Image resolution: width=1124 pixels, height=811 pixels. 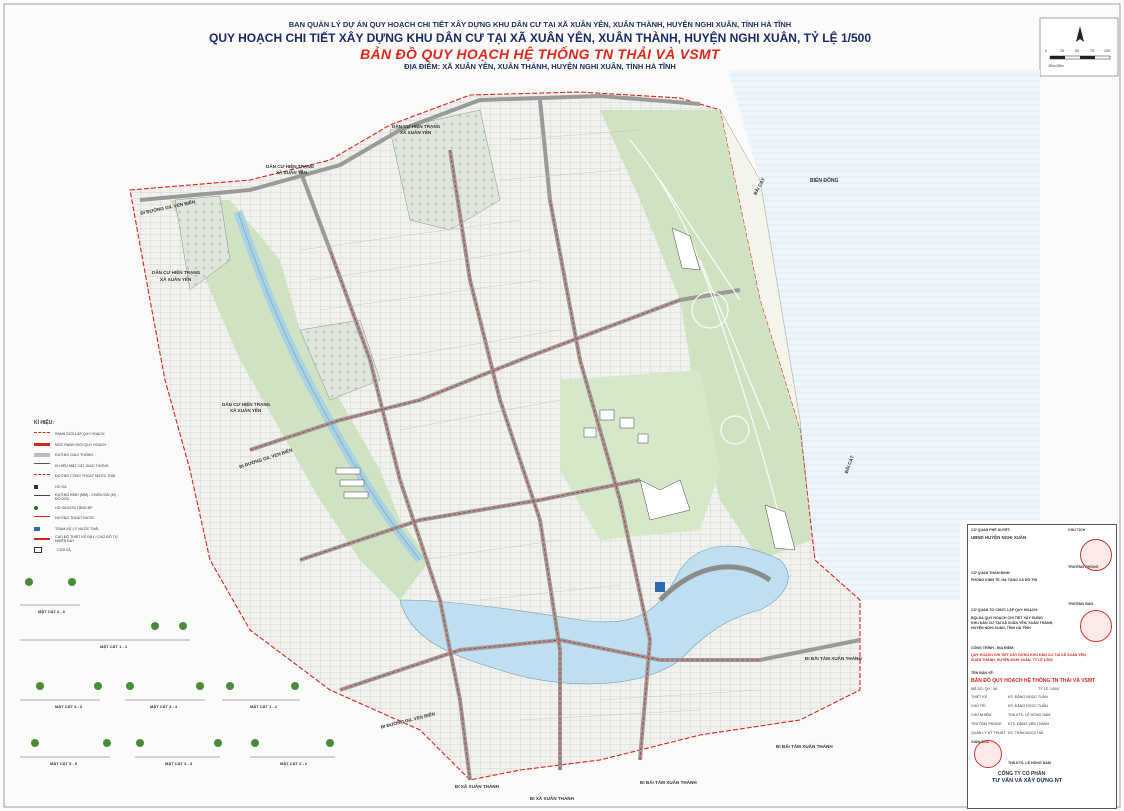 I want to click on legend-item: KÍ HIỆU MẶT CẮT GIAO THÔNG, so click(x=77, y=466).